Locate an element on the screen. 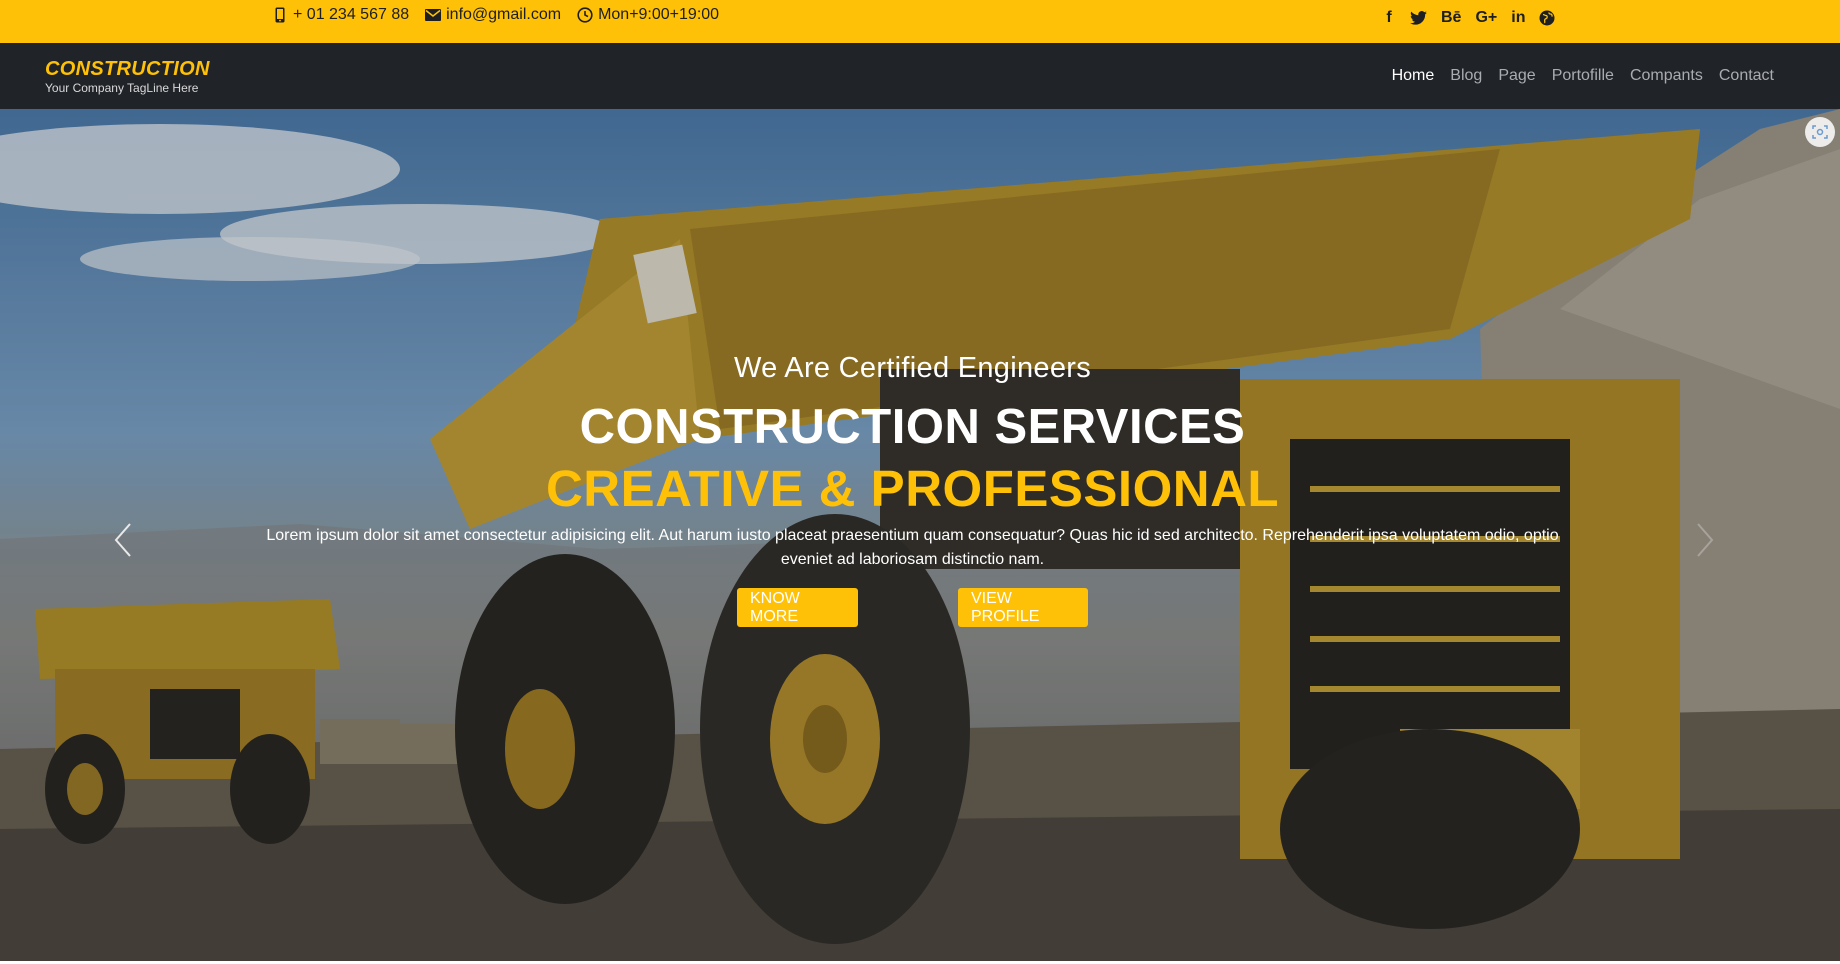  twitter-icon is located at coordinates (1418, 18).